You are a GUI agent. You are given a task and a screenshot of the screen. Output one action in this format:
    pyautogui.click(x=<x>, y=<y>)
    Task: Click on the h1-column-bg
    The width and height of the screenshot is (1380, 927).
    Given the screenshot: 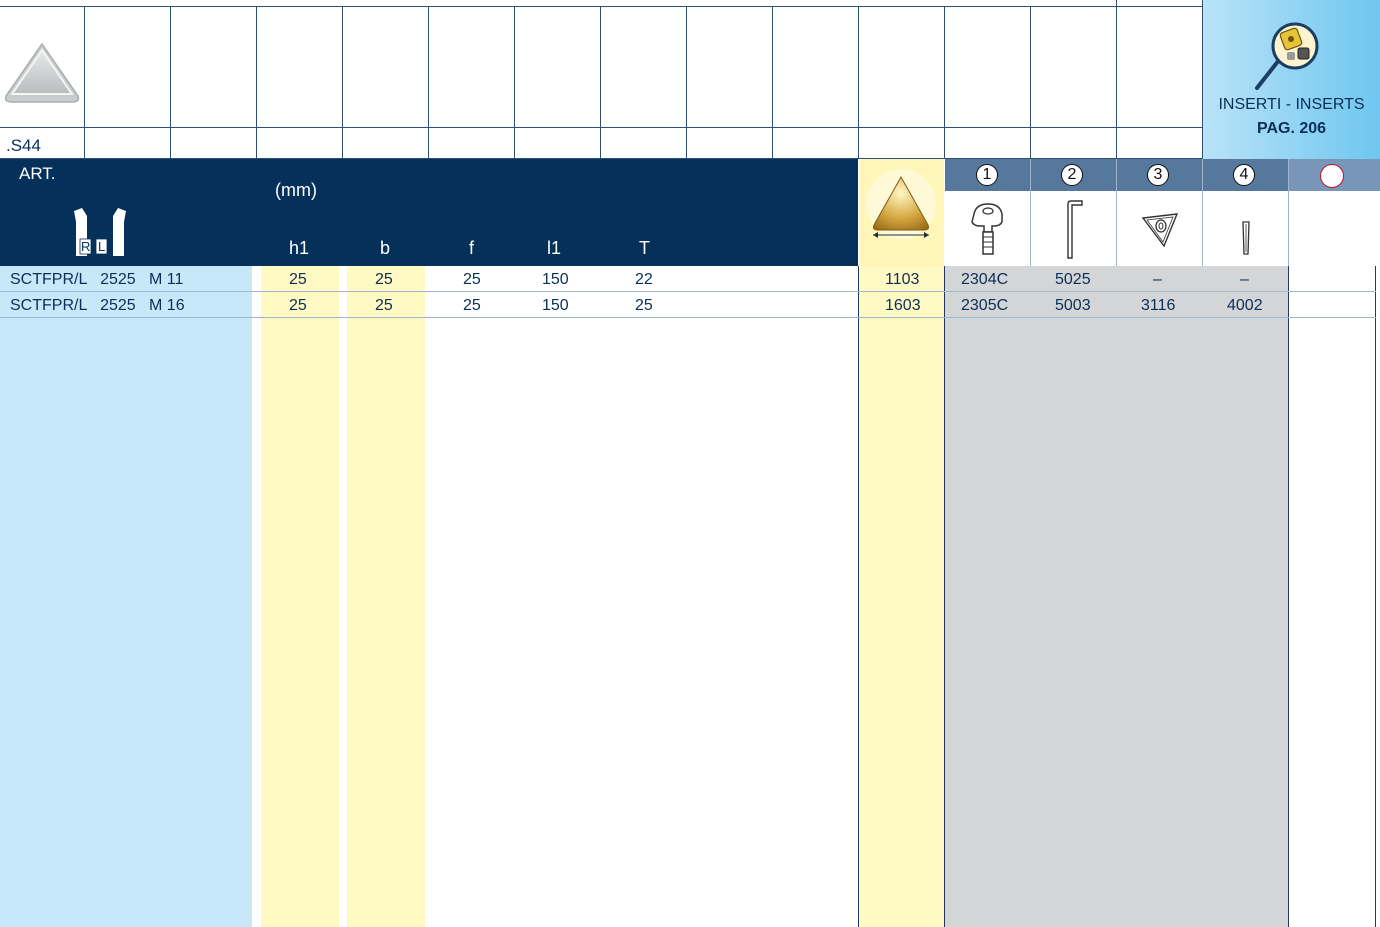 What is the action you would take?
    pyautogui.click(x=300, y=596)
    